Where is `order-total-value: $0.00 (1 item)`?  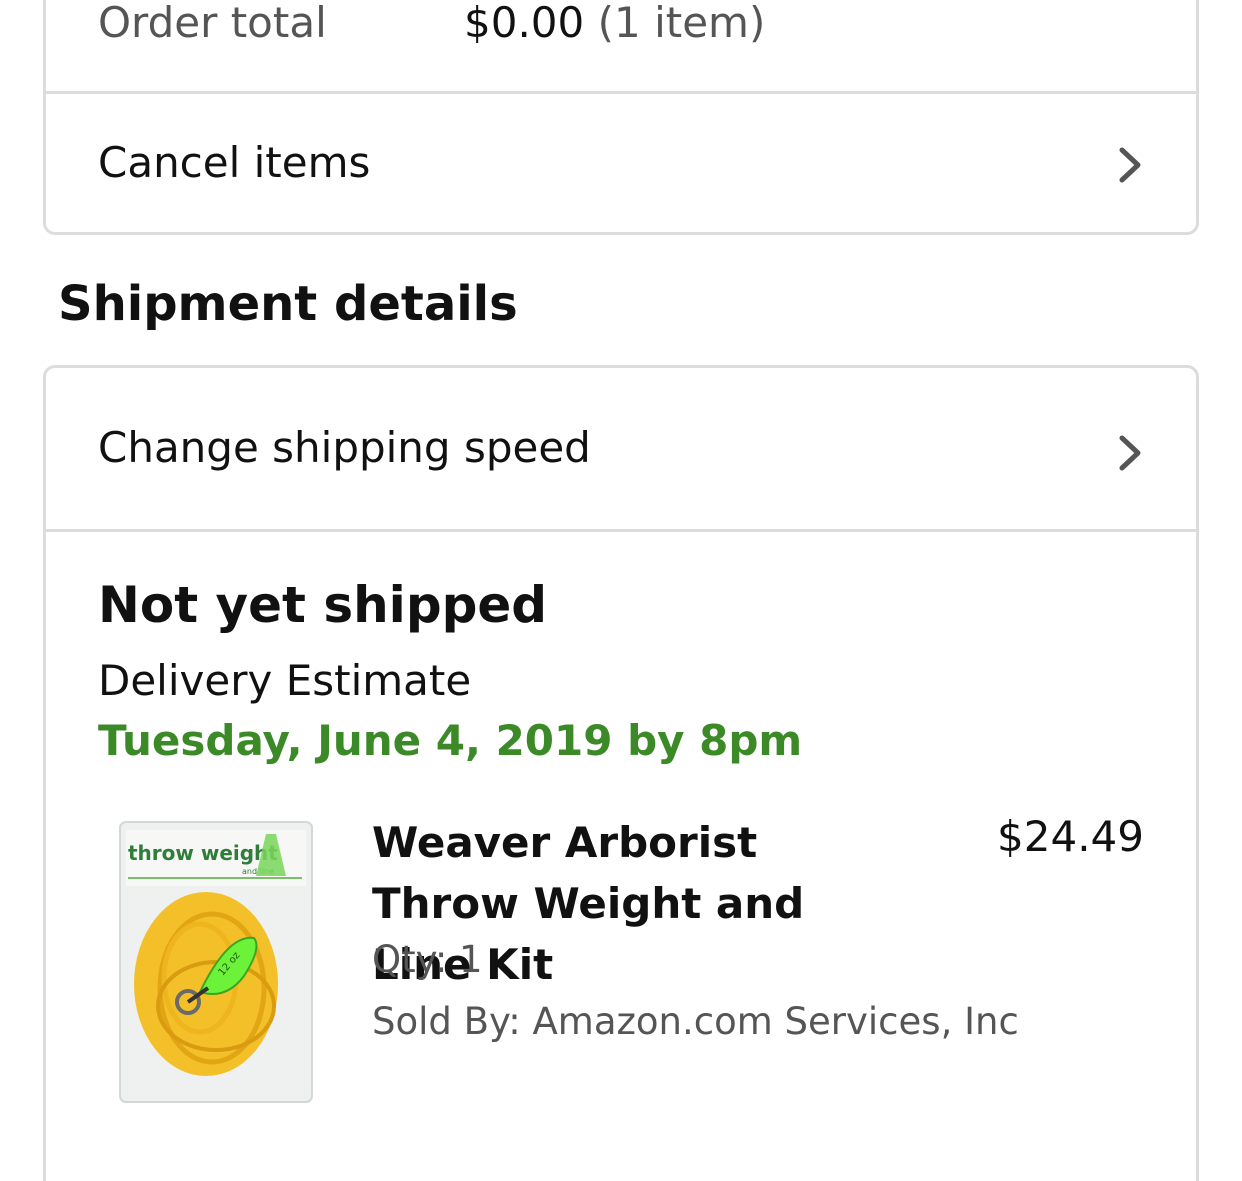 order-total-value: $0.00 (1 item) is located at coordinates (614, 23).